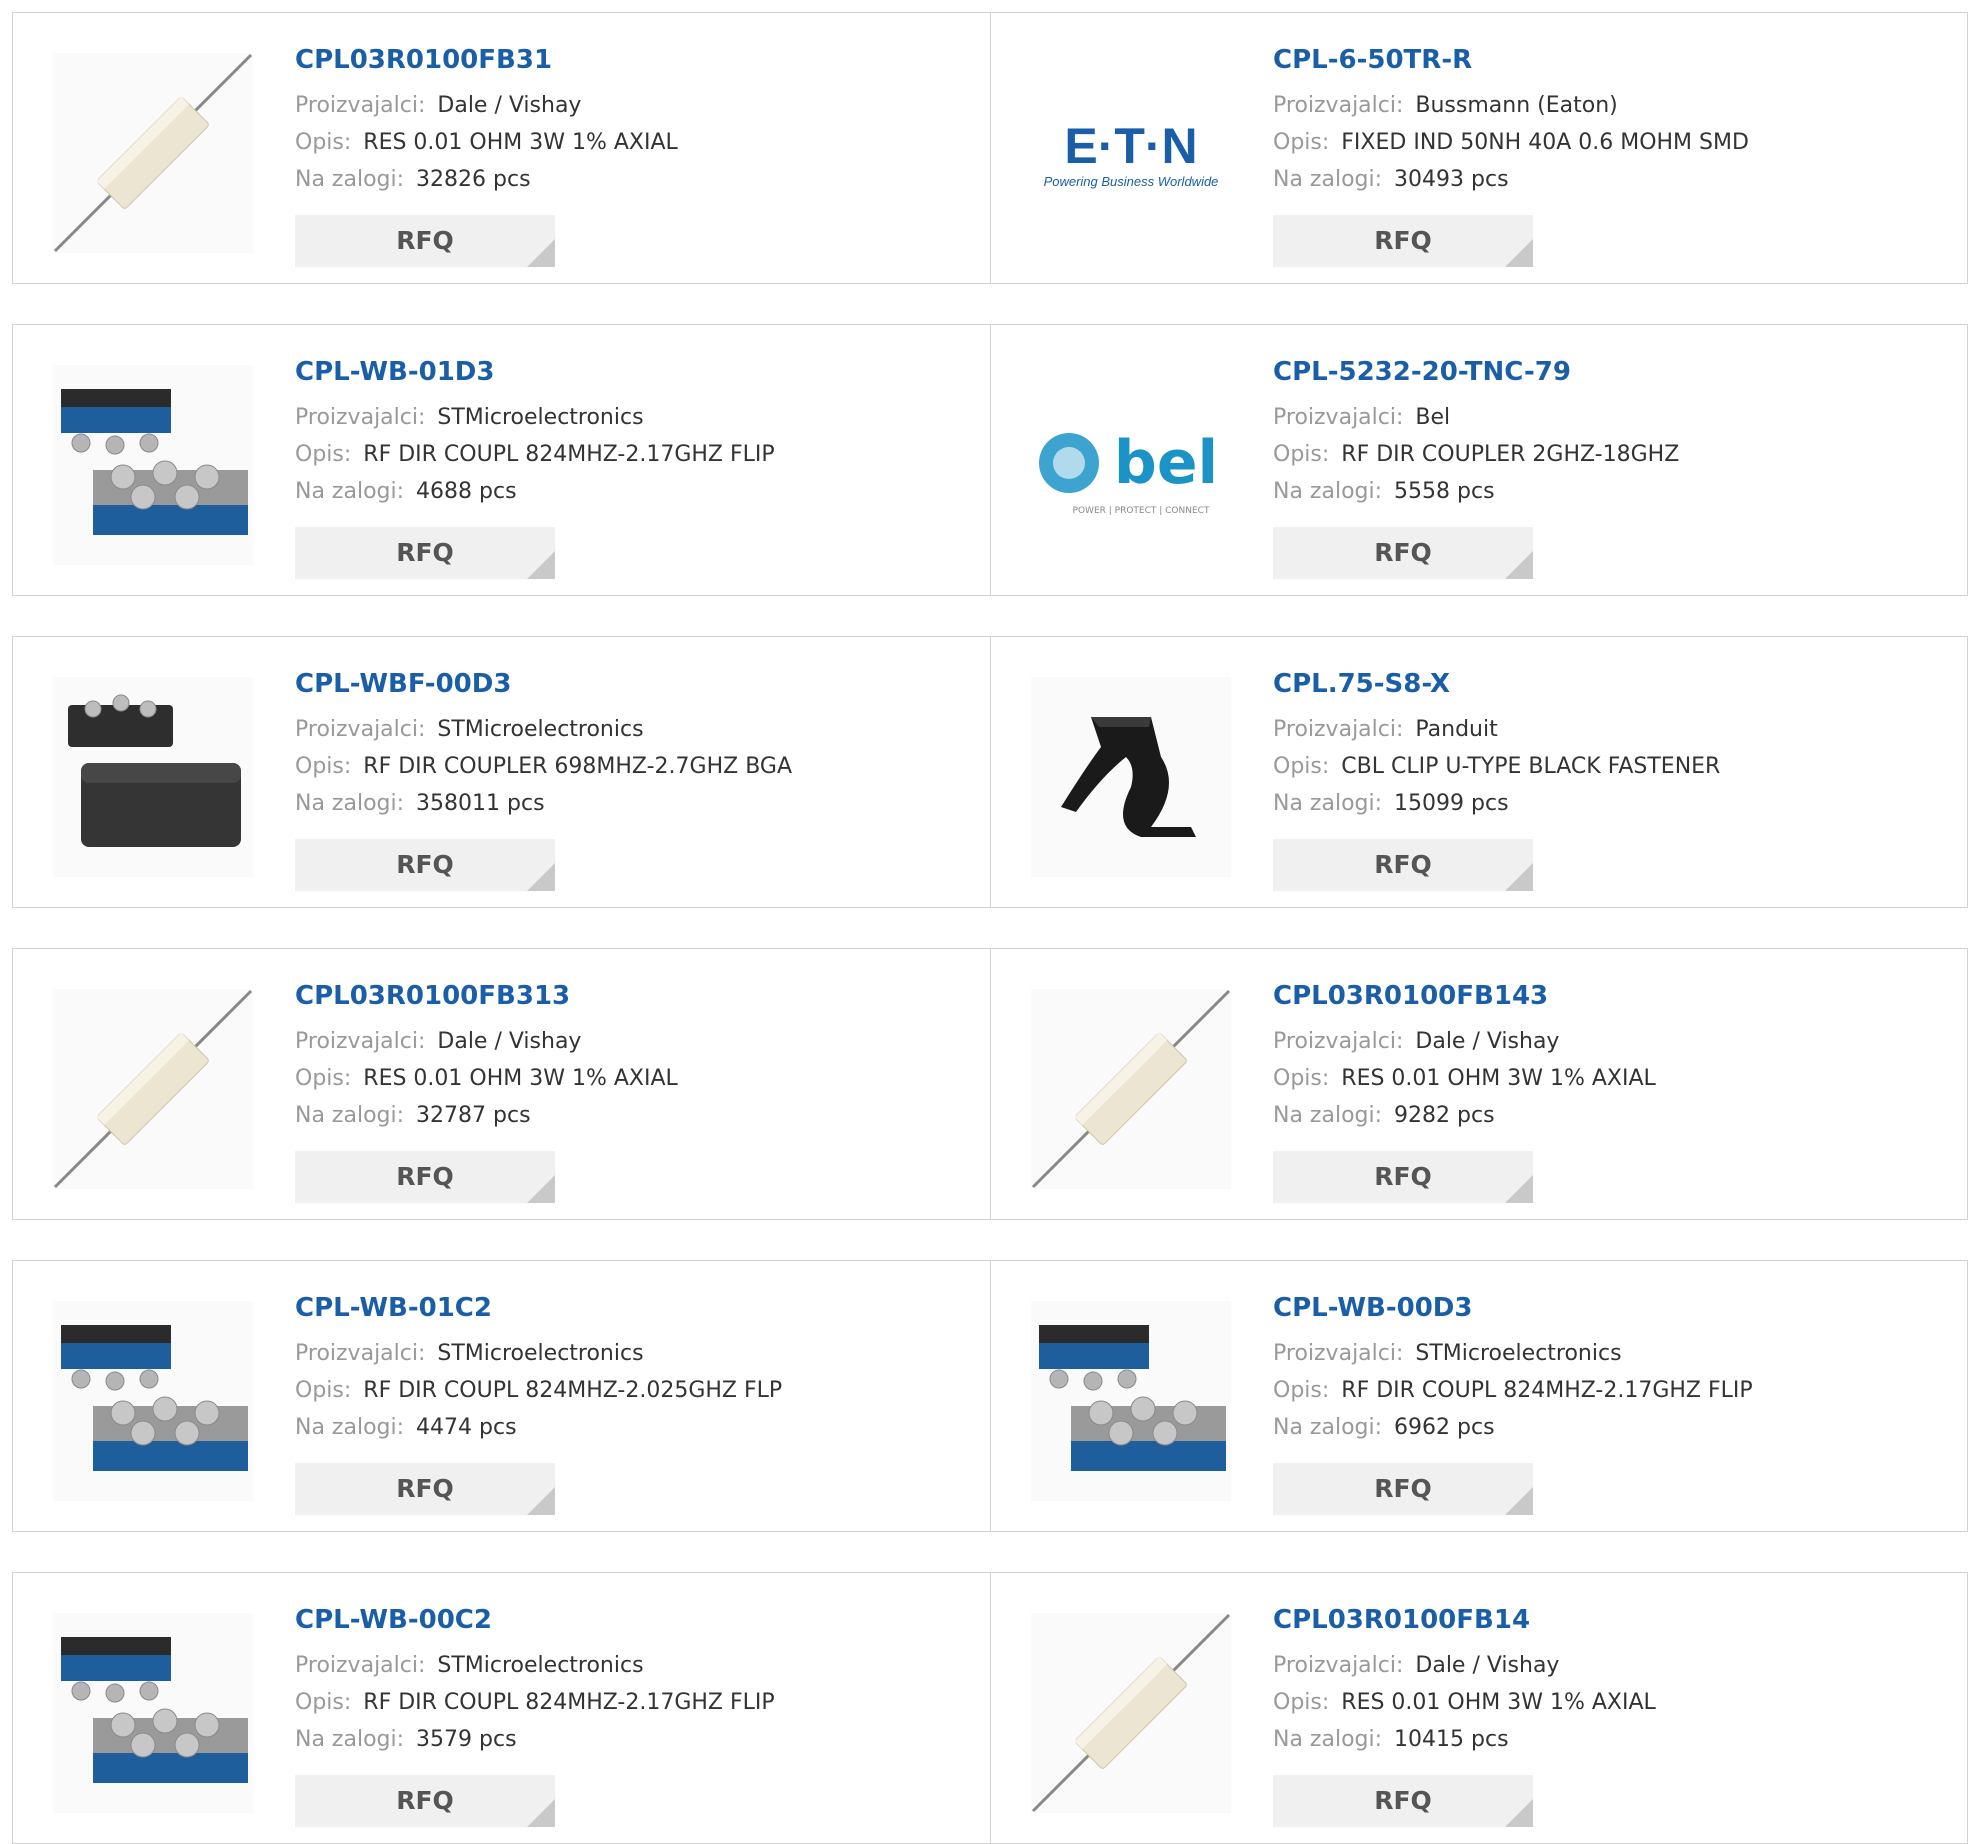 Image resolution: width=1968 pixels, height=1844 pixels. I want to click on part-number-link: CPL03R0100FB31, so click(637, 60).